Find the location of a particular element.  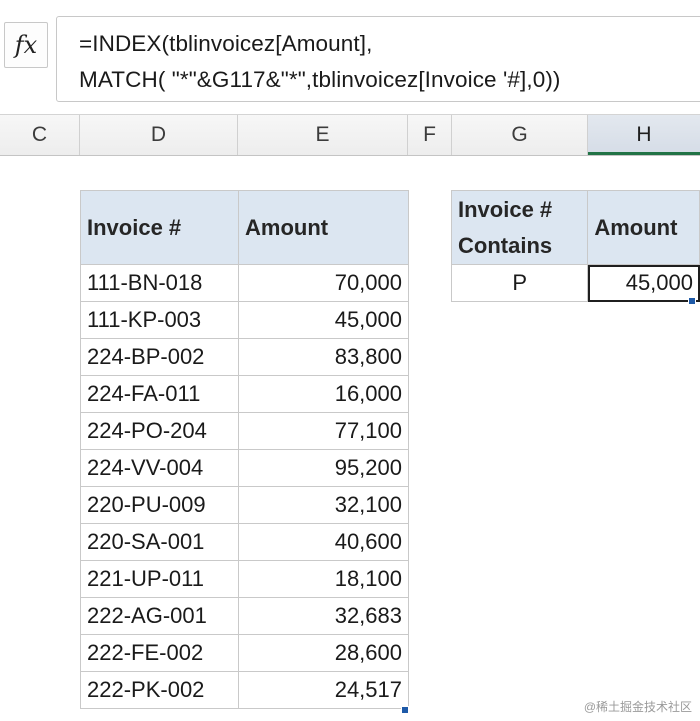

table-row: 222-PK-002 24,517 is located at coordinates (244, 690).